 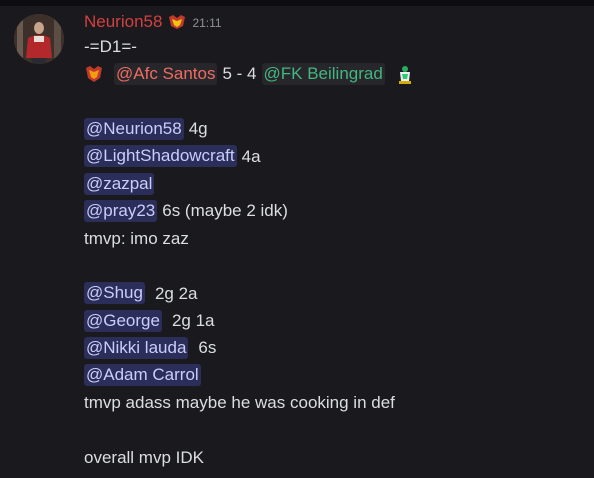 I want to click on stat-text: 2g 1a, so click(x=193, y=320).